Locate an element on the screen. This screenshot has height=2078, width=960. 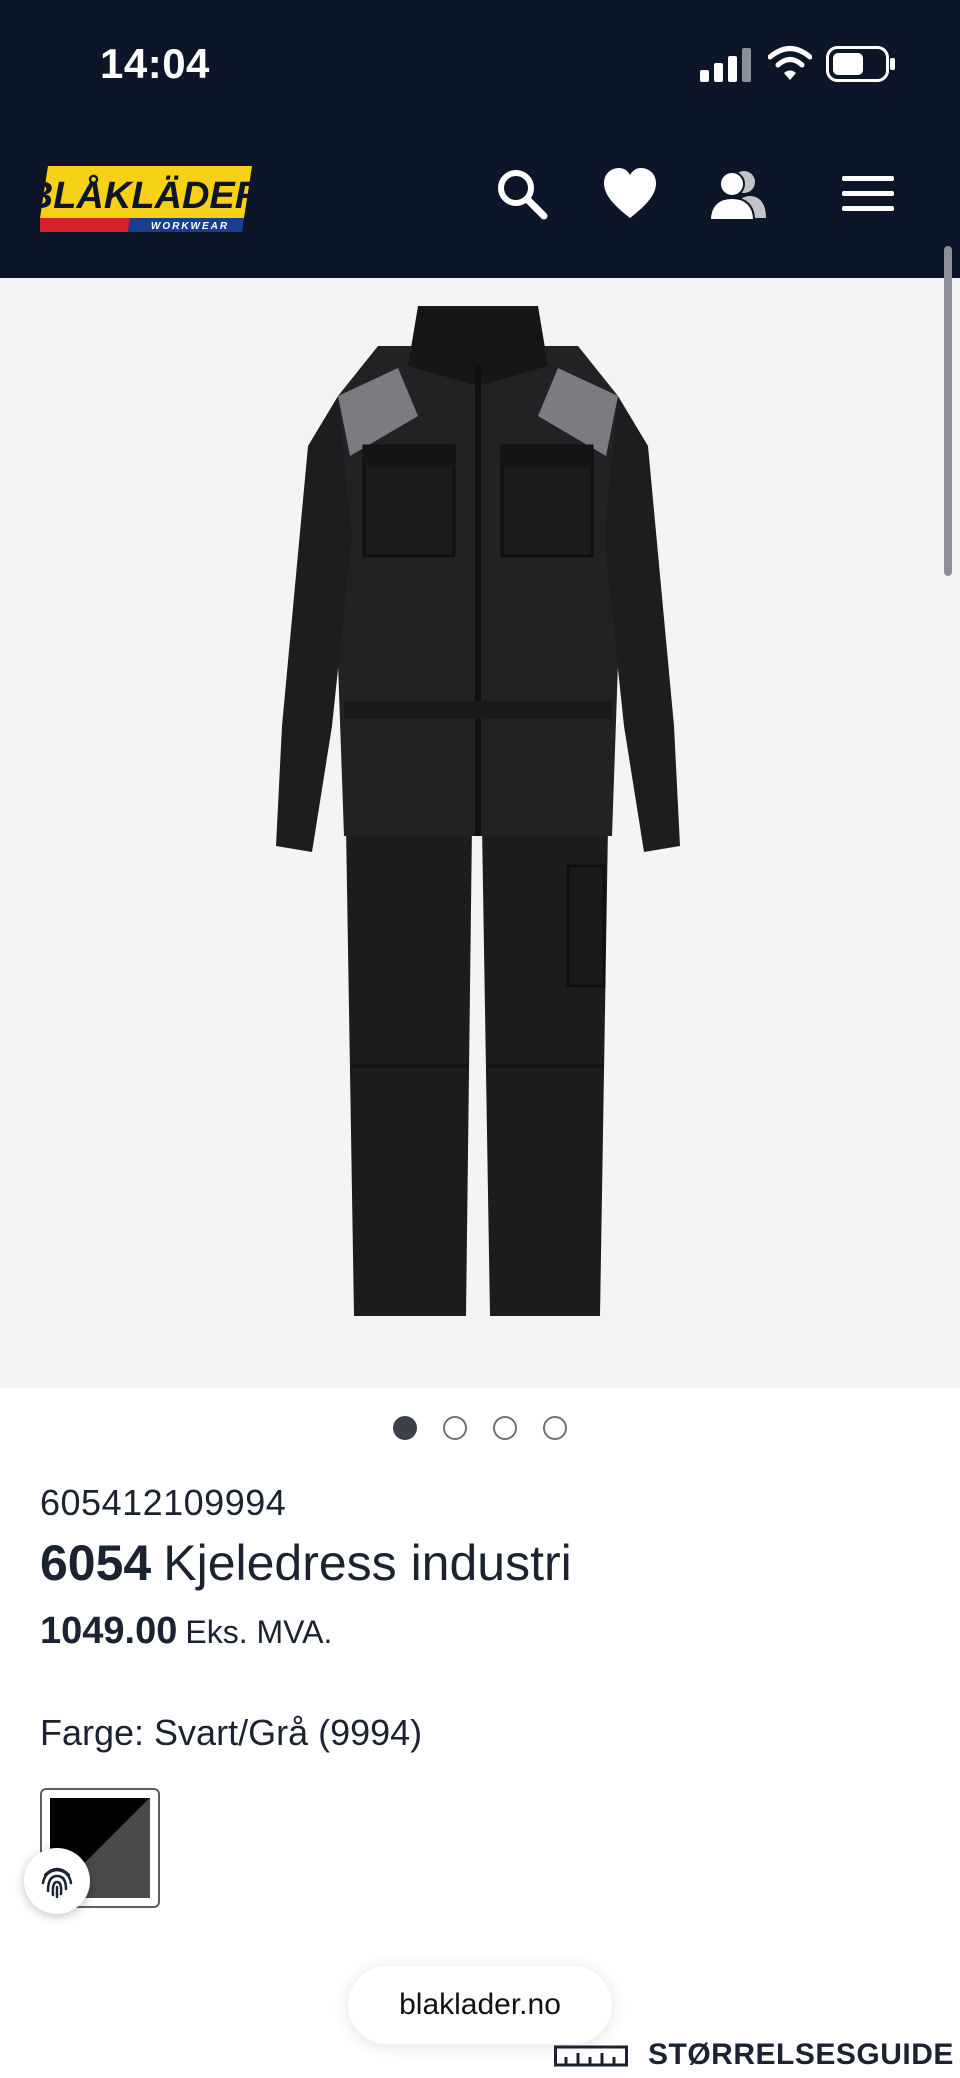
carousel-dots is located at coordinates (480, 1428).